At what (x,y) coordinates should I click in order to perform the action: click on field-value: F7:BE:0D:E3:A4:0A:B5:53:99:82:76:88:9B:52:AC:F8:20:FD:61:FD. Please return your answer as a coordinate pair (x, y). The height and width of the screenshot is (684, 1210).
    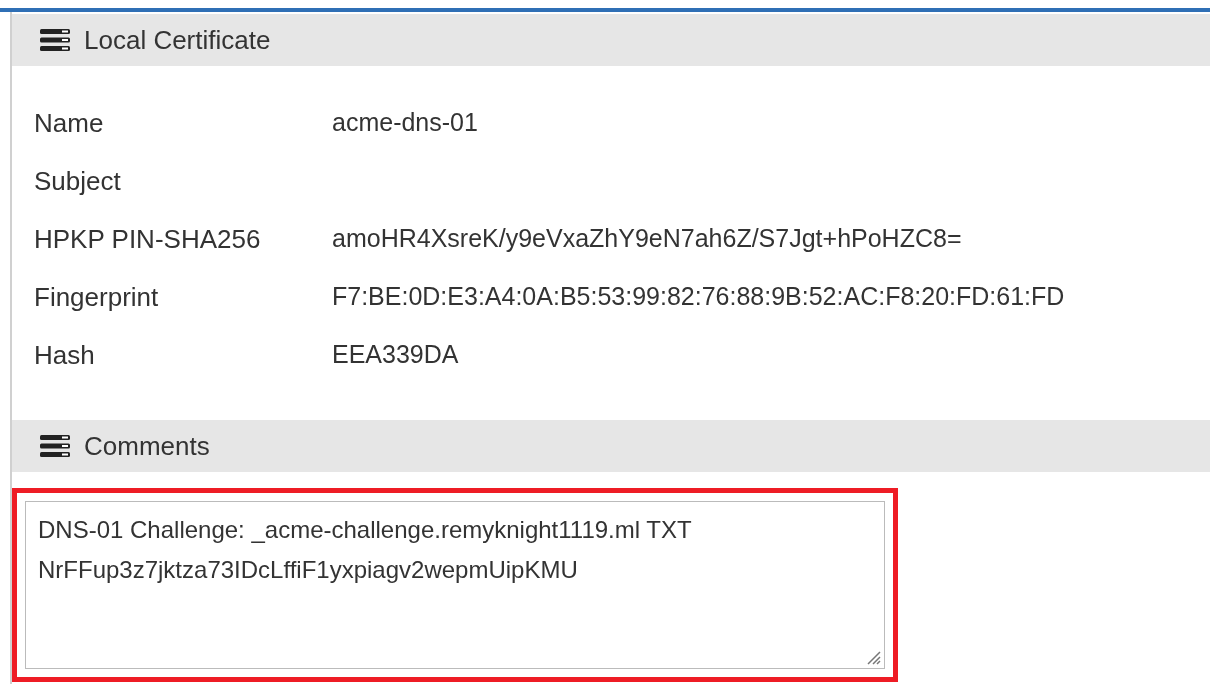
    Looking at the image, I should click on (698, 297).